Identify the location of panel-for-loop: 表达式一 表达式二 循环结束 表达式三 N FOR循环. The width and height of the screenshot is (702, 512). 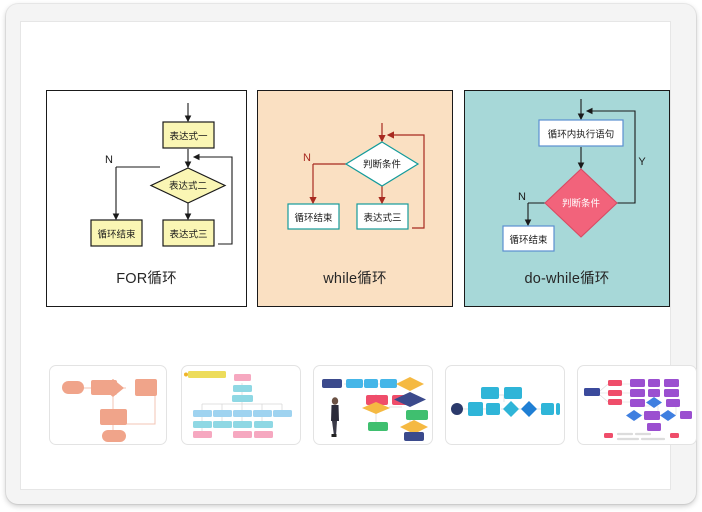
(146, 198).